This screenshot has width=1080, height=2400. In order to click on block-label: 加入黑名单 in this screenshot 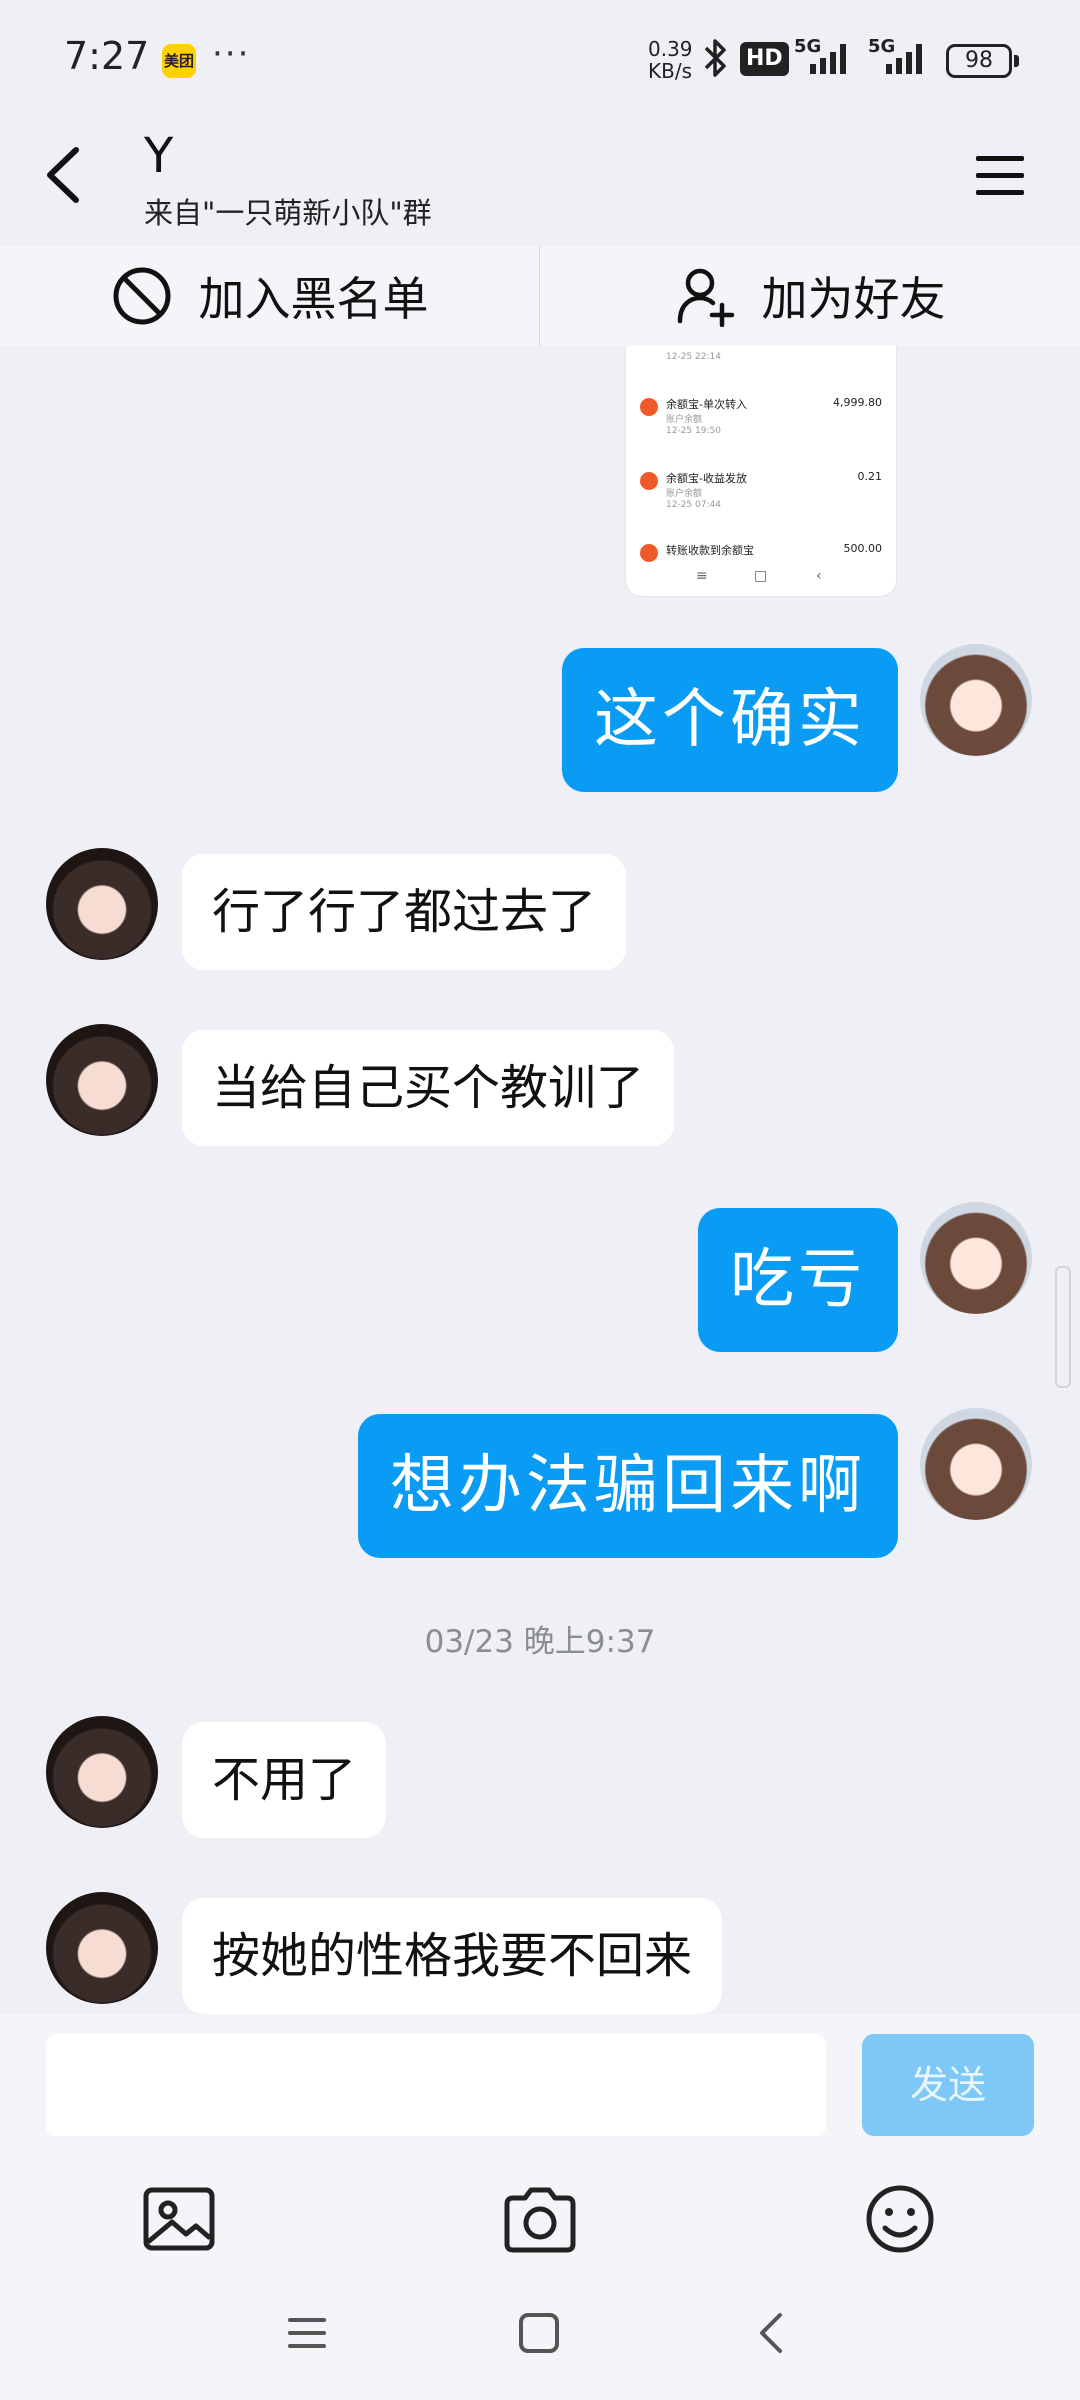, I will do `click(313, 299)`.